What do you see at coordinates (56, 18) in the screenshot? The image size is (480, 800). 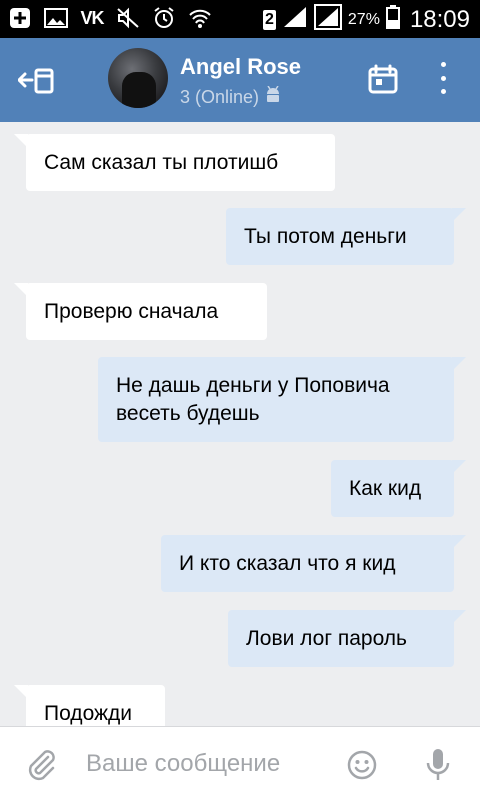 I see `gallery-icon` at bounding box center [56, 18].